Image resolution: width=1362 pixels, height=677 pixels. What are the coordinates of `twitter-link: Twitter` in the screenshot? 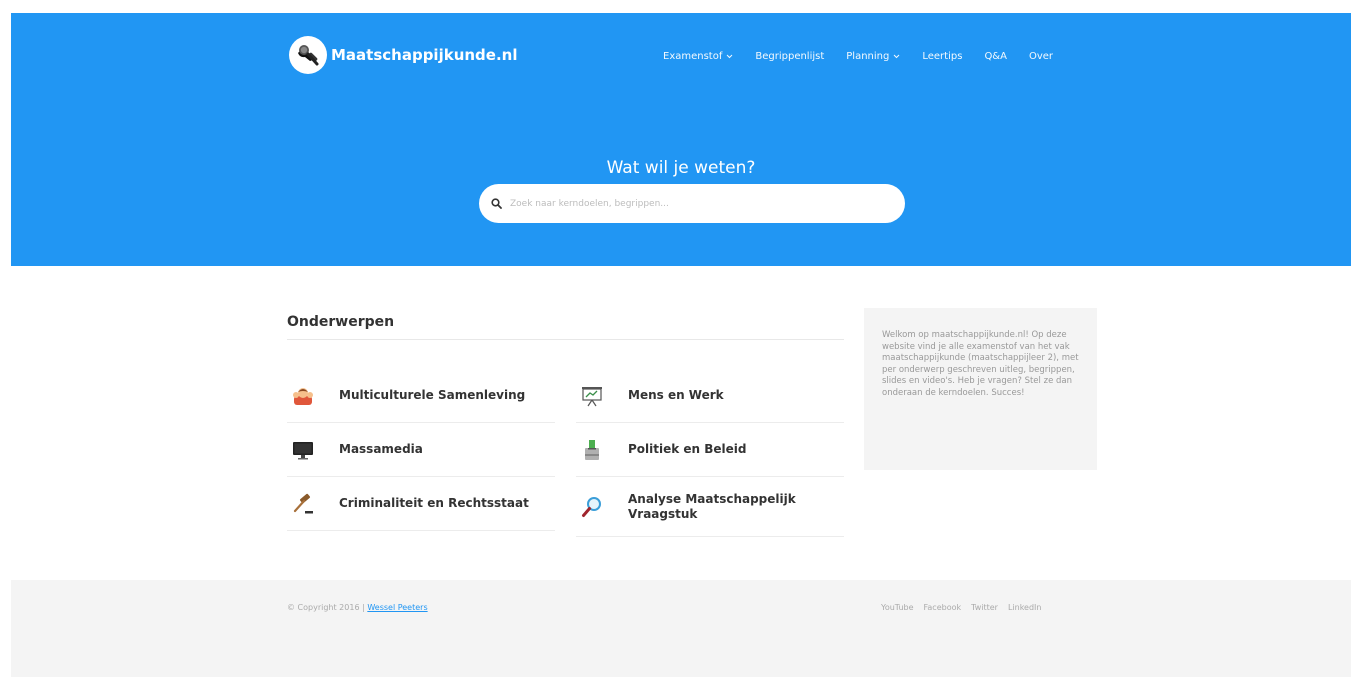 It's located at (984, 607).